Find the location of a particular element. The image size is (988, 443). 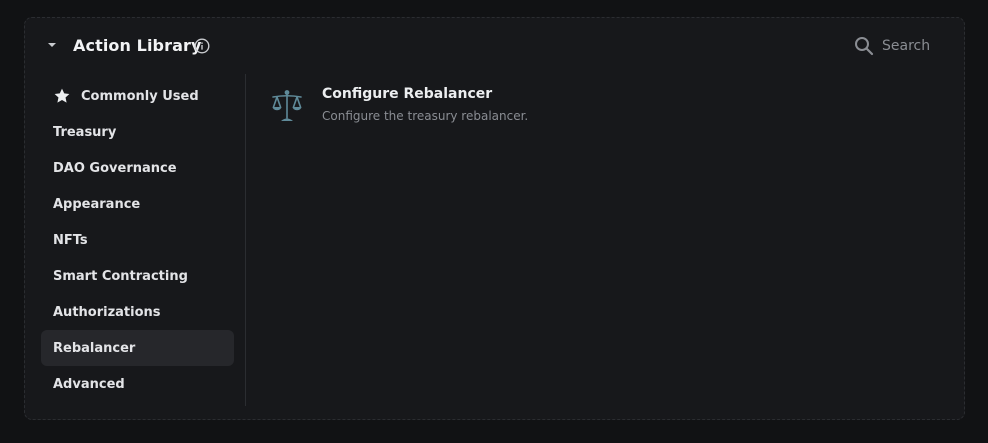

sidebar-item-label: NFTs is located at coordinates (70, 240).